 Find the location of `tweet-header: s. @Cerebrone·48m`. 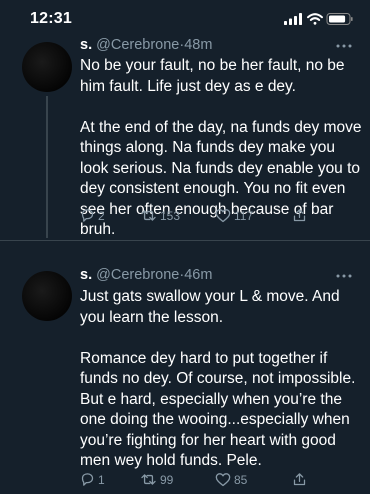

tweet-header: s. @Cerebrone·48m is located at coordinates (146, 45).